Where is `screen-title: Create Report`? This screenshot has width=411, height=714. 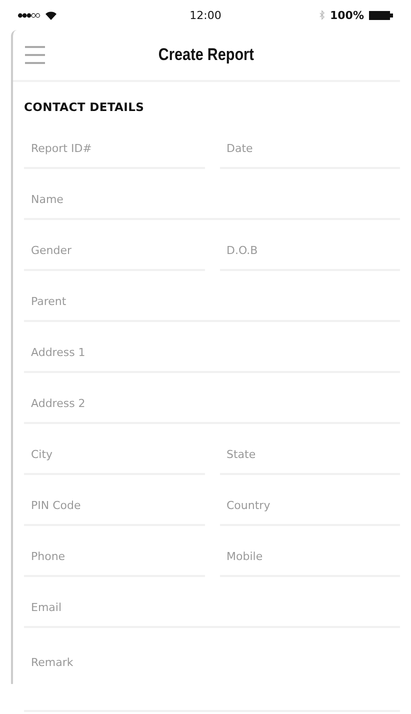
screen-title: Create Report is located at coordinates (206, 55).